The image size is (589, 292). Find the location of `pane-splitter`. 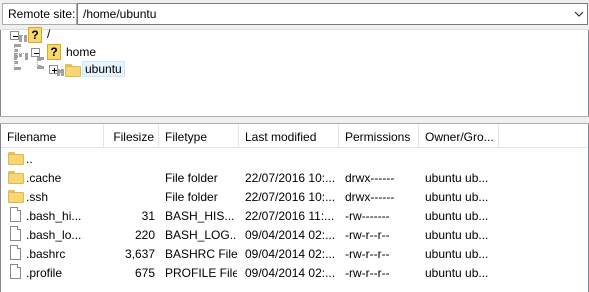

pane-splitter is located at coordinates (294, 120).